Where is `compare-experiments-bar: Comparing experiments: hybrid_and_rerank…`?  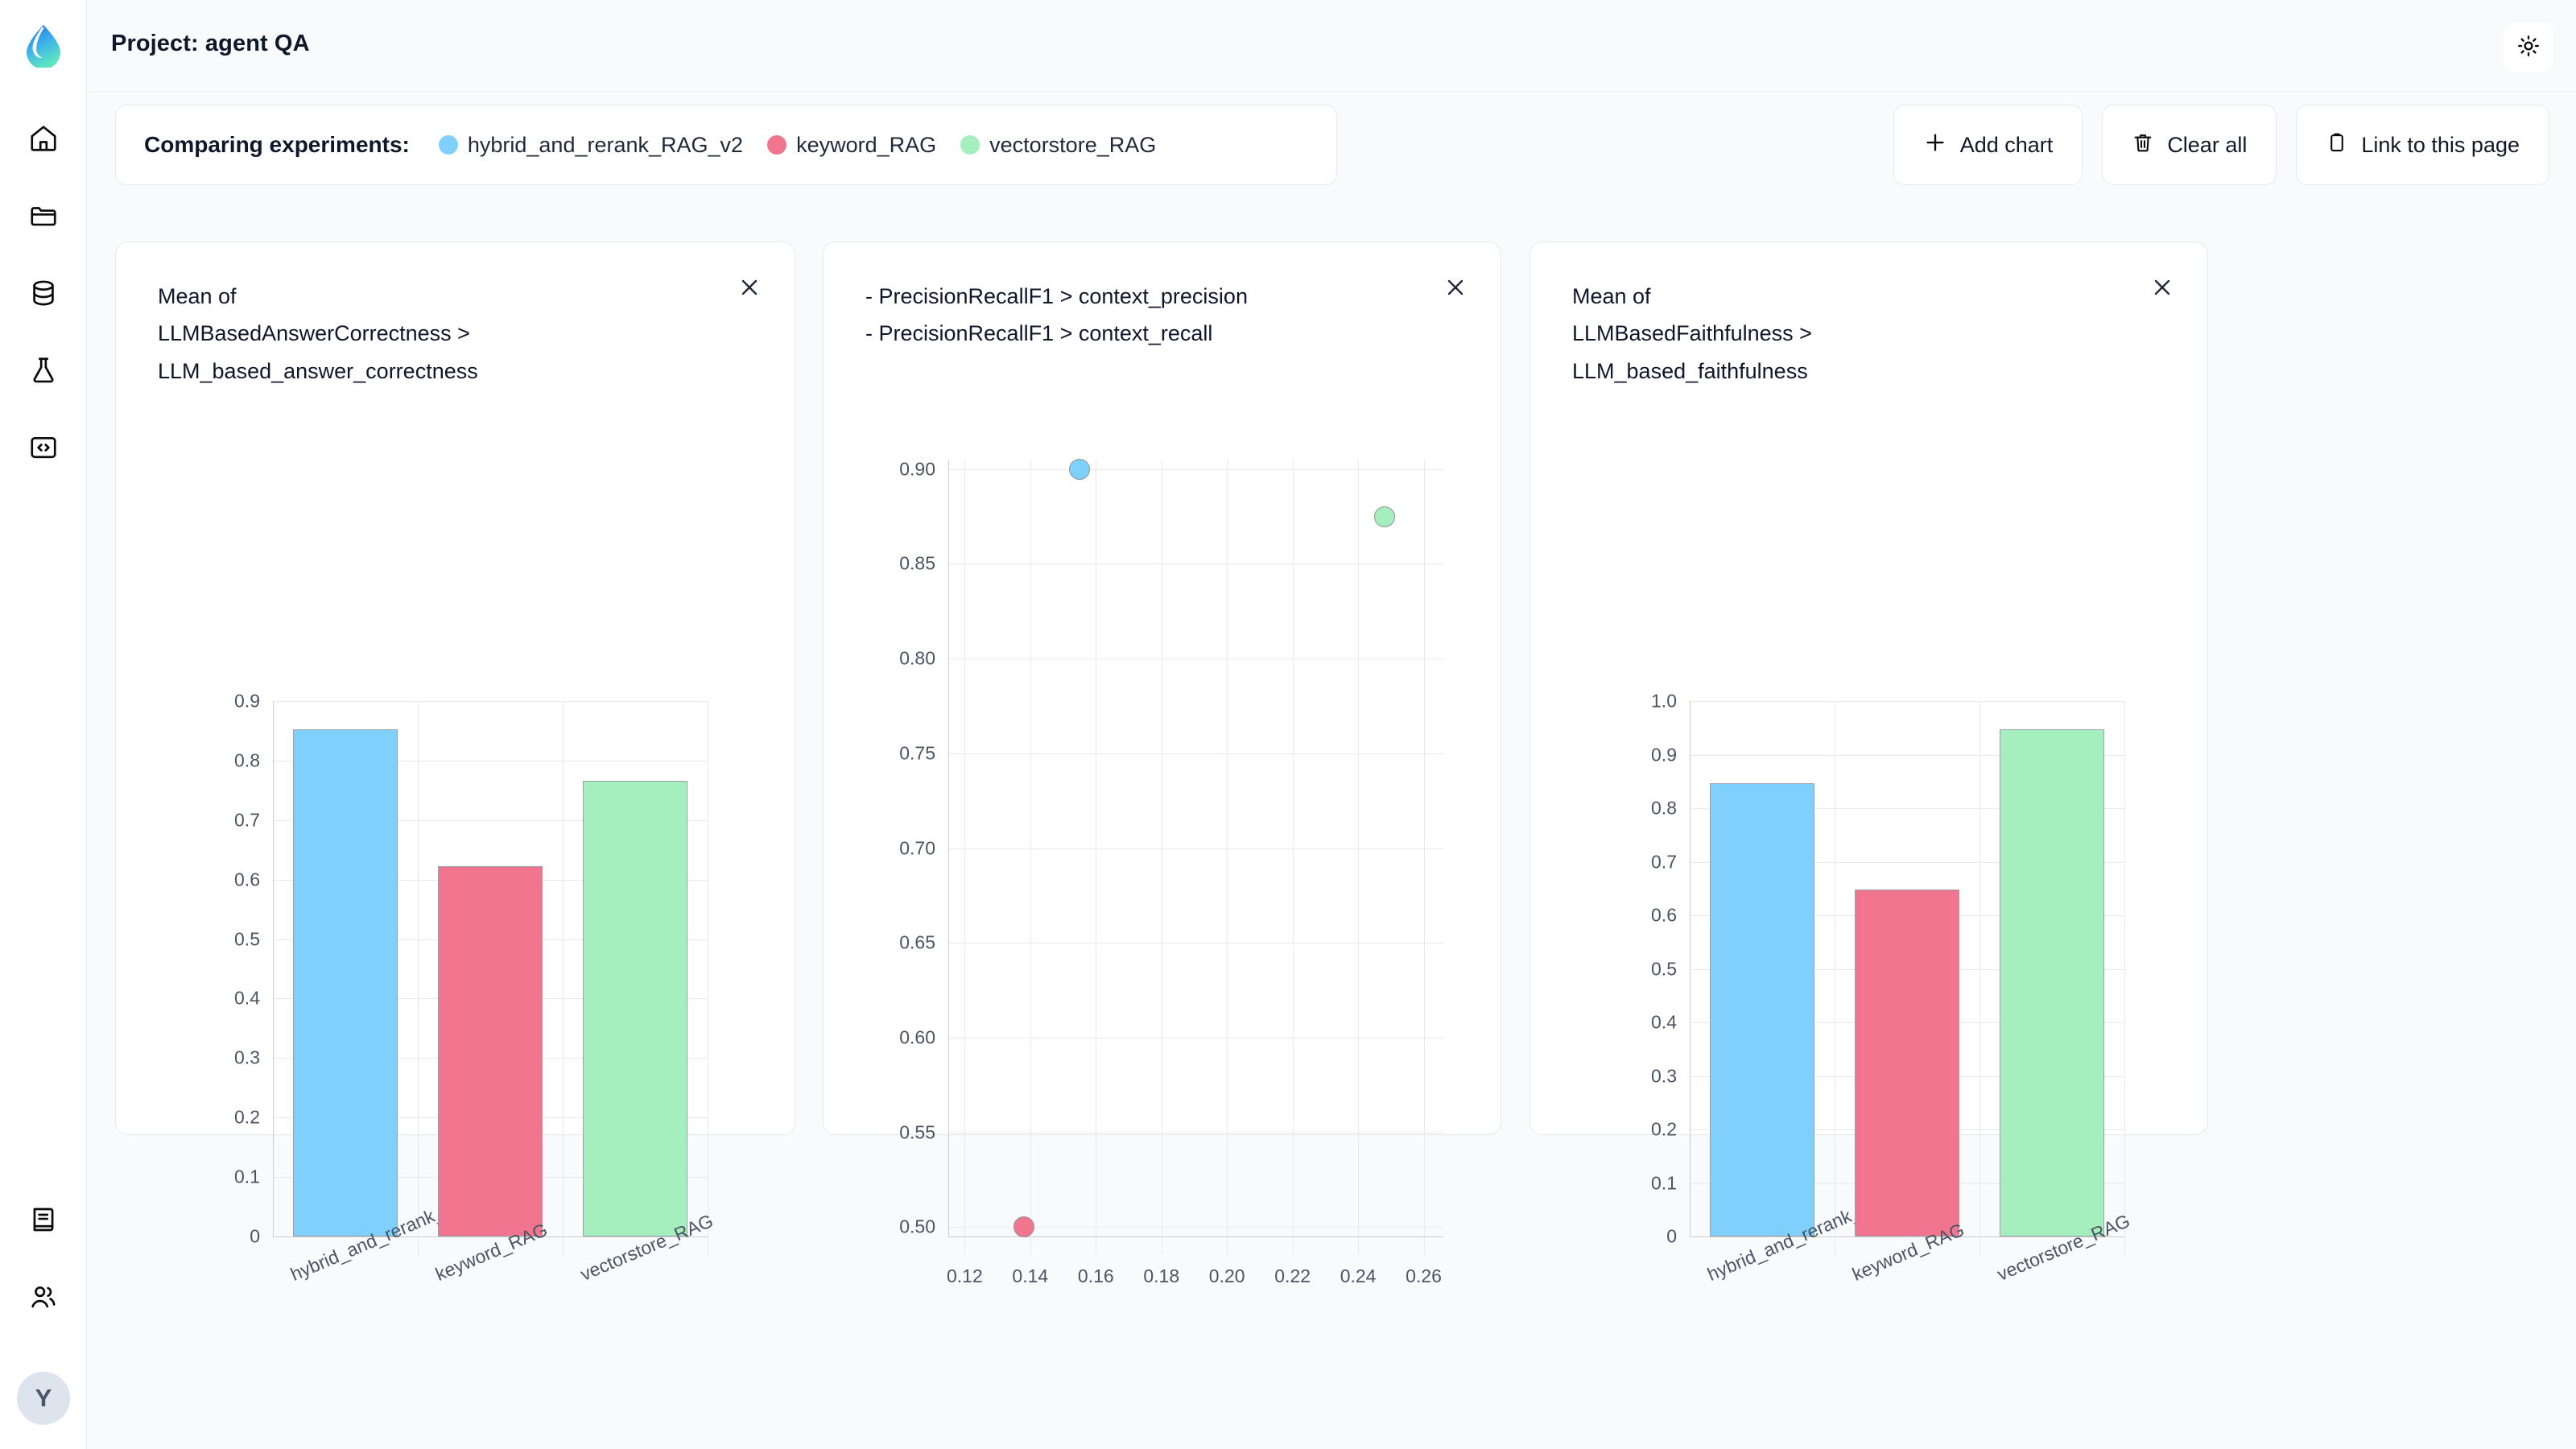
compare-experiments-bar: Comparing experiments: hybrid_and_rerank… is located at coordinates (726, 145).